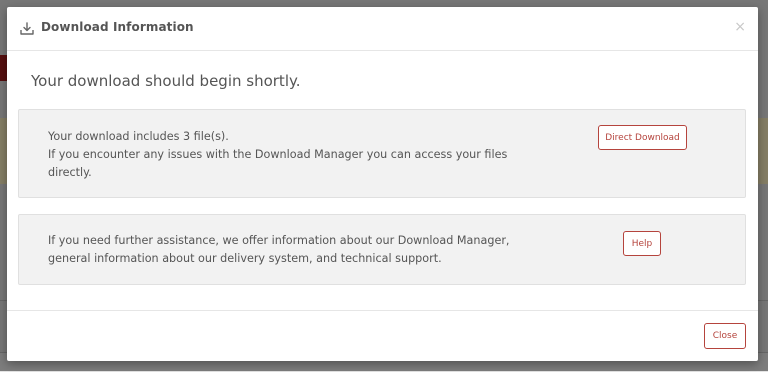 The height and width of the screenshot is (372, 768). I want to click on dialog-header: Download Information ×, so click(382, 29).